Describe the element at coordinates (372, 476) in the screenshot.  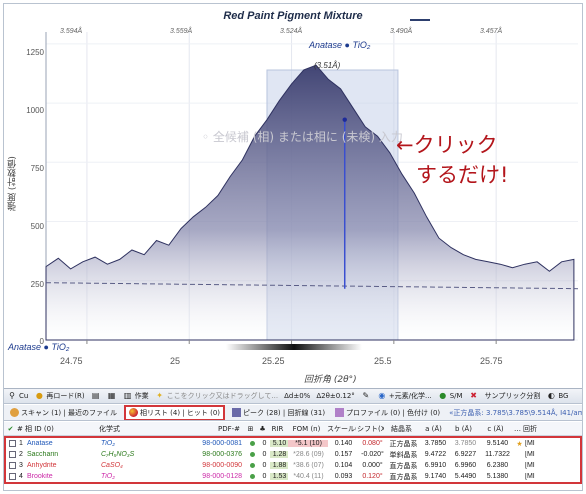
I see `row-shift: 0.120°` at that location.